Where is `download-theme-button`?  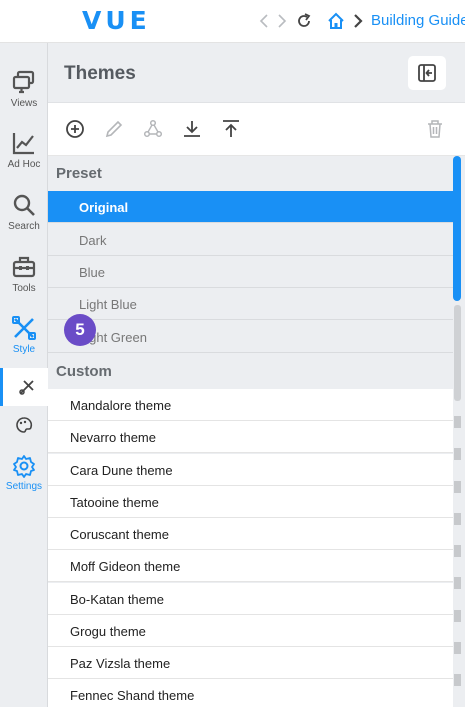
download-theme-button is located at coordinates (192, 129).